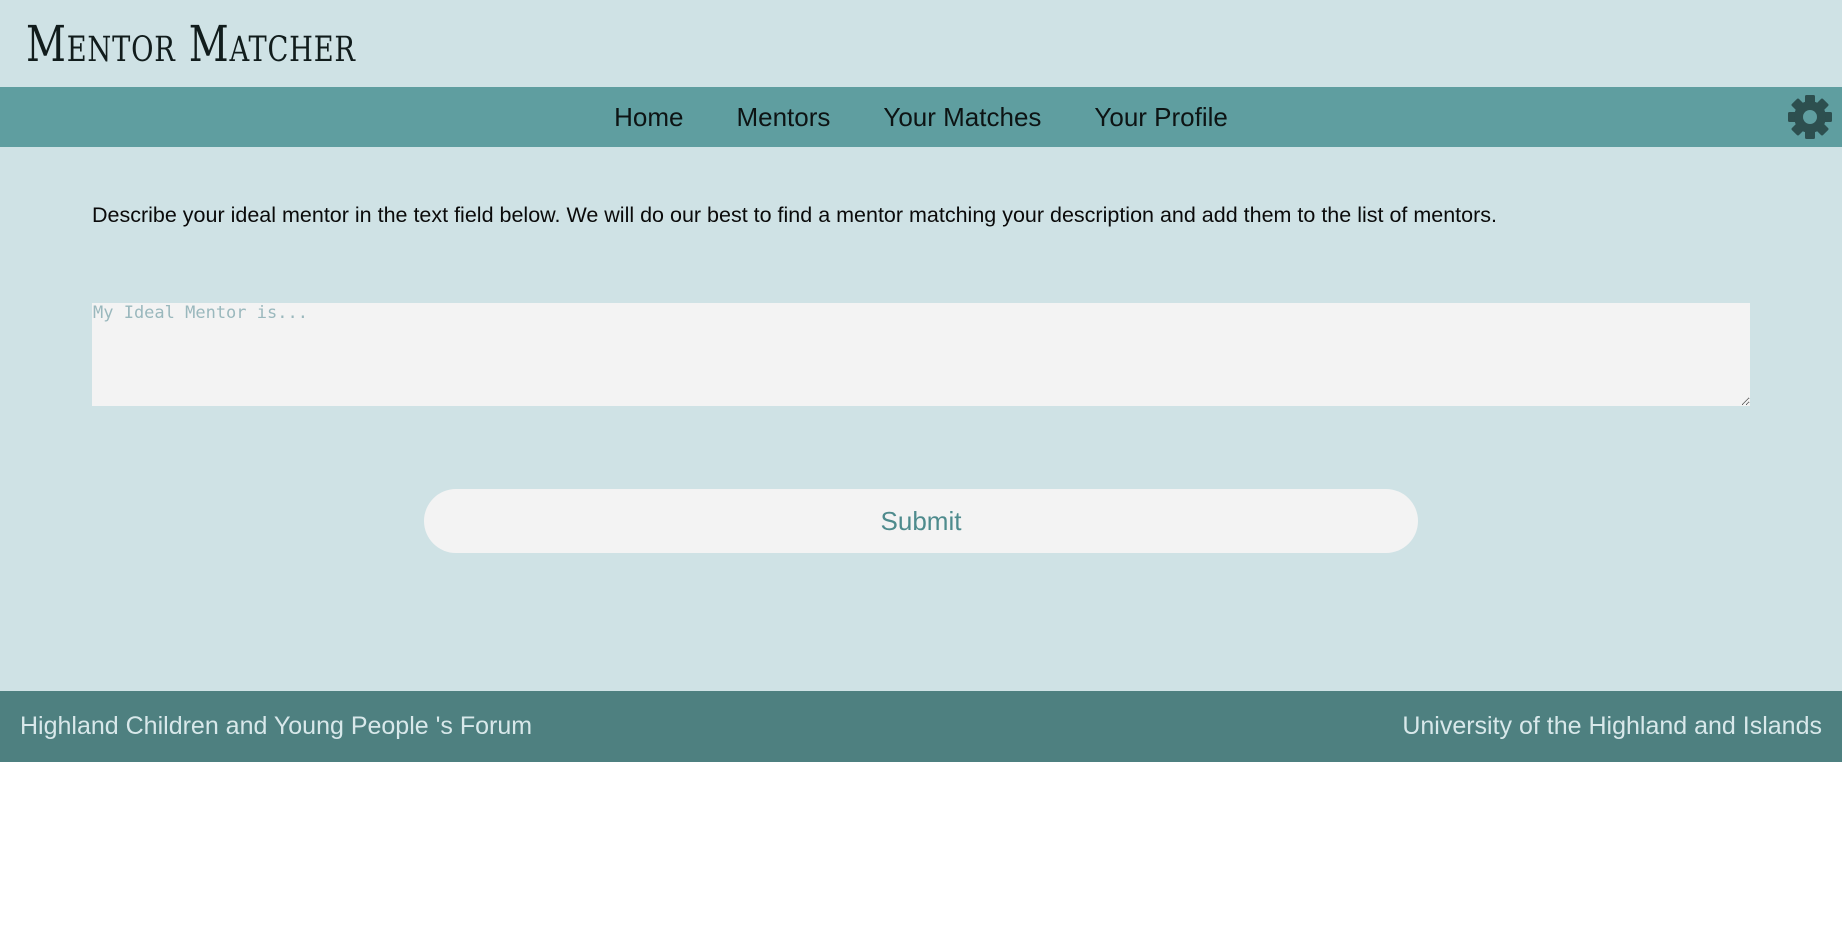  Describe the element at coordinates (962, 117) in the screenshot. I see `nav-item-your-matches: Your Matches` at that location.